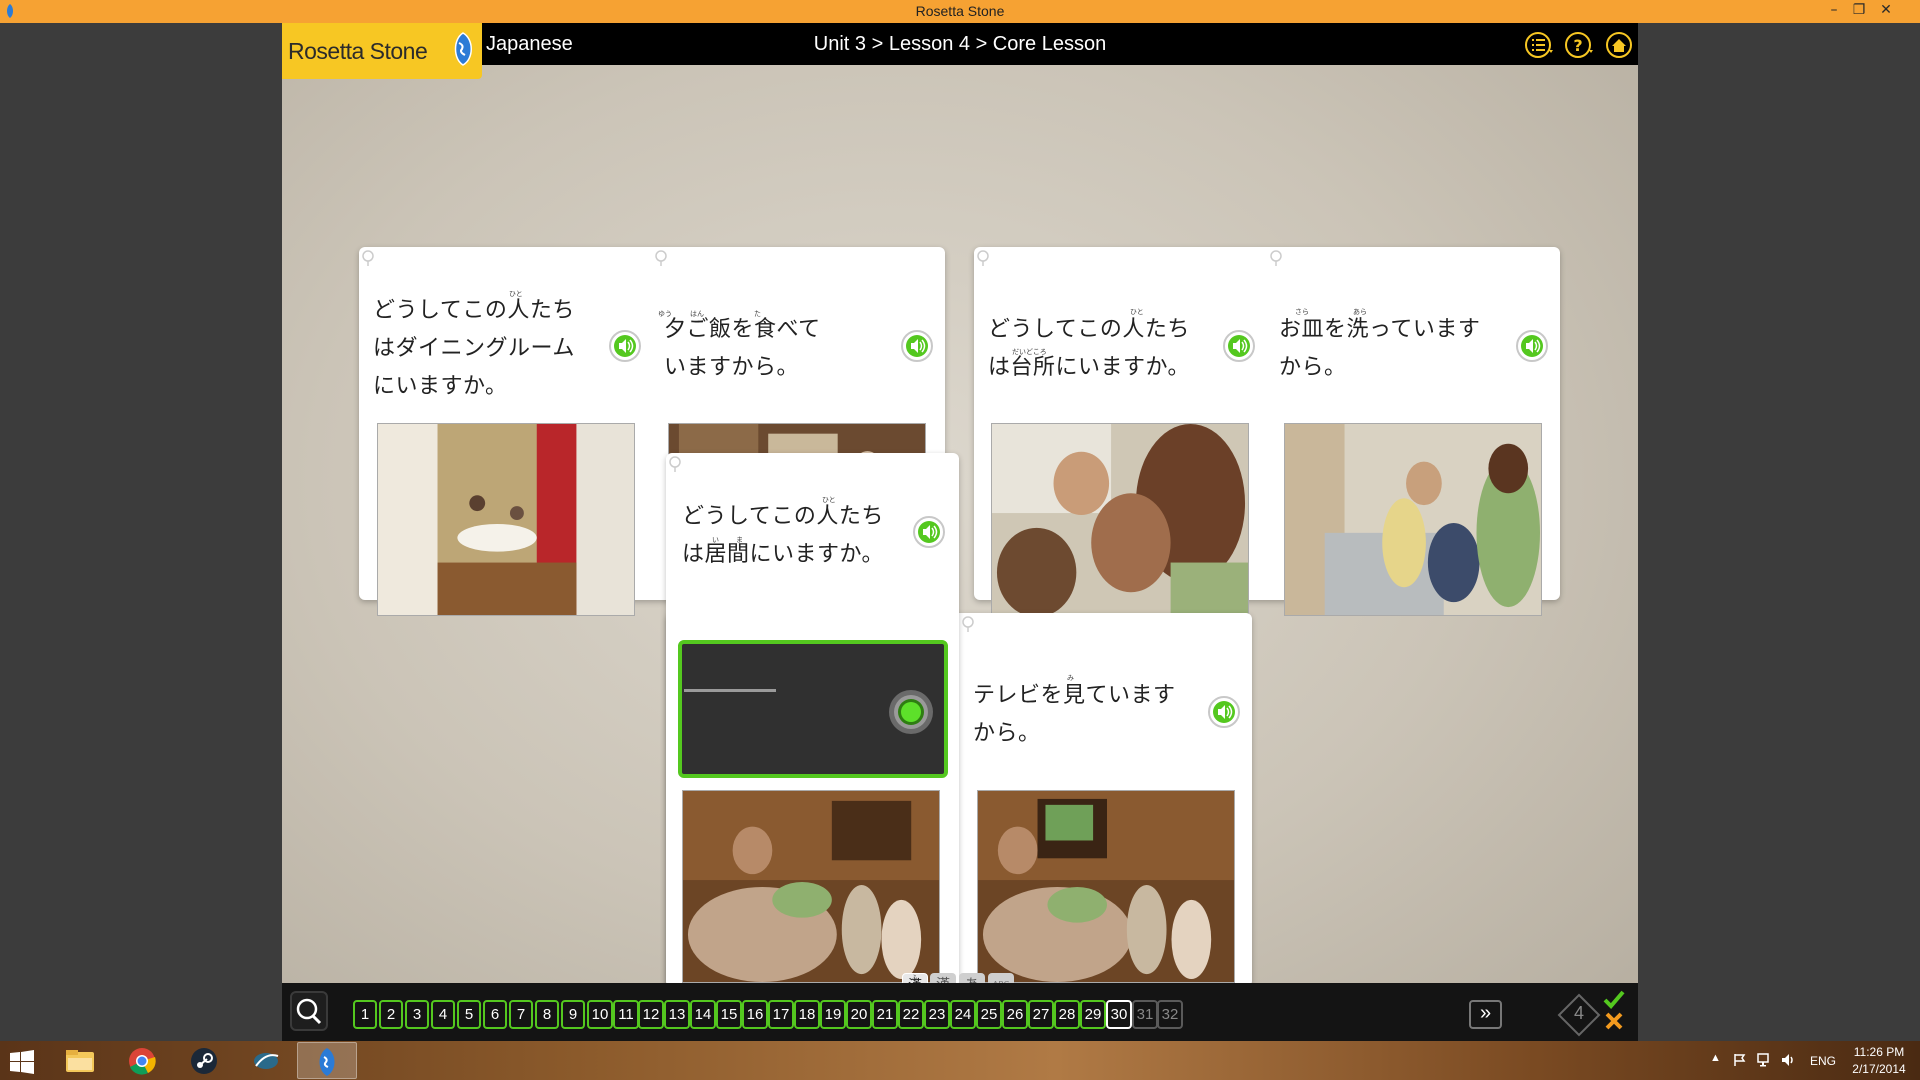 This screenshot has width=1920, height=1080. What do you see at coordinates (327, 1060) in the screenshot?
I see `rosetta-stone-button` at bounding box center [327, 1060].